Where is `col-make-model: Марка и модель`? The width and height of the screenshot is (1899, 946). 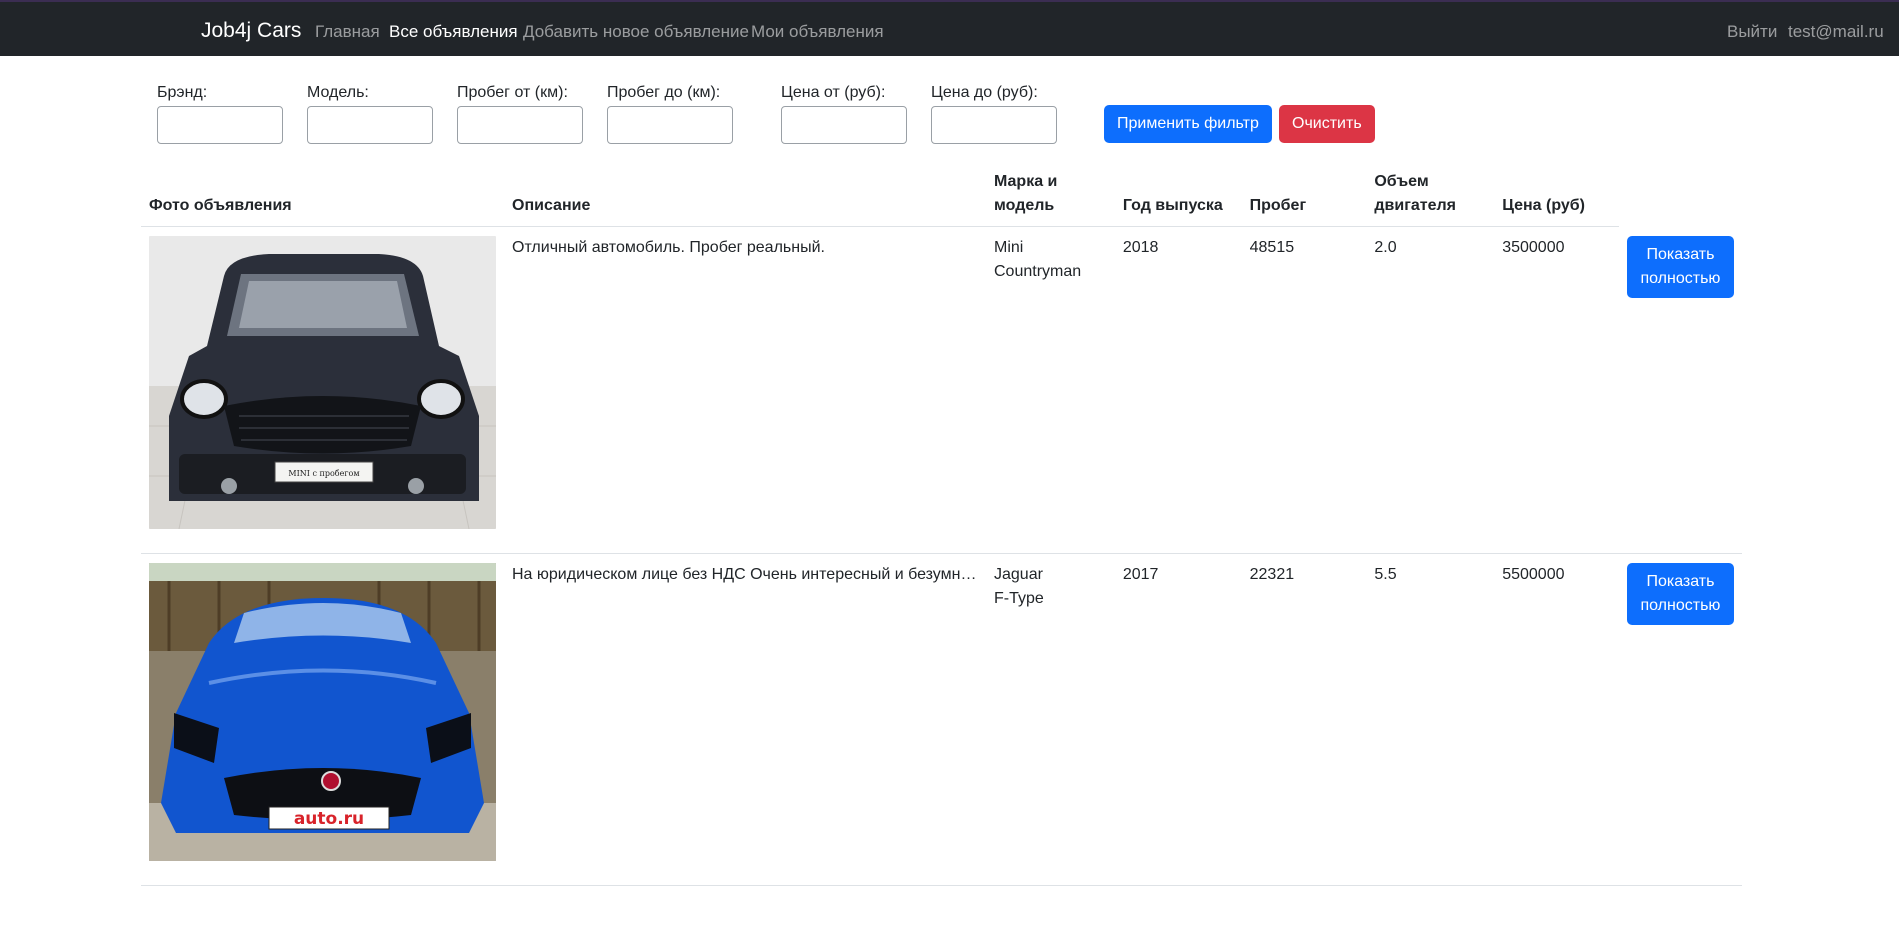 col-make-model: Марка и модель is located at coordinates (1050, 196).